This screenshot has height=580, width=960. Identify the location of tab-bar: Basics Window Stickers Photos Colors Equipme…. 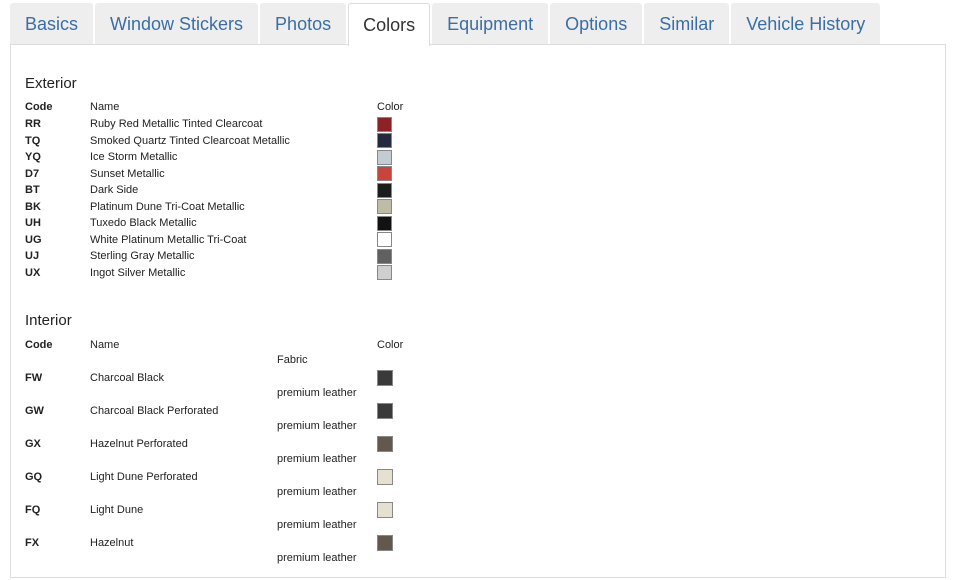
(446, 24).